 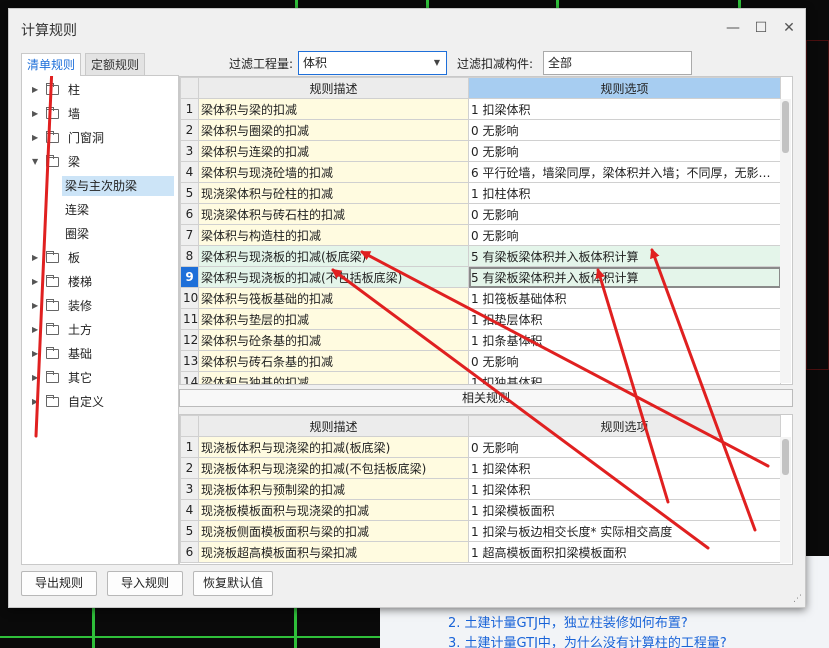 I want to click on table-row: 5 现浇梁体积与砼柱的扣减 1 扣柱体积, so click(x=480, y=193).